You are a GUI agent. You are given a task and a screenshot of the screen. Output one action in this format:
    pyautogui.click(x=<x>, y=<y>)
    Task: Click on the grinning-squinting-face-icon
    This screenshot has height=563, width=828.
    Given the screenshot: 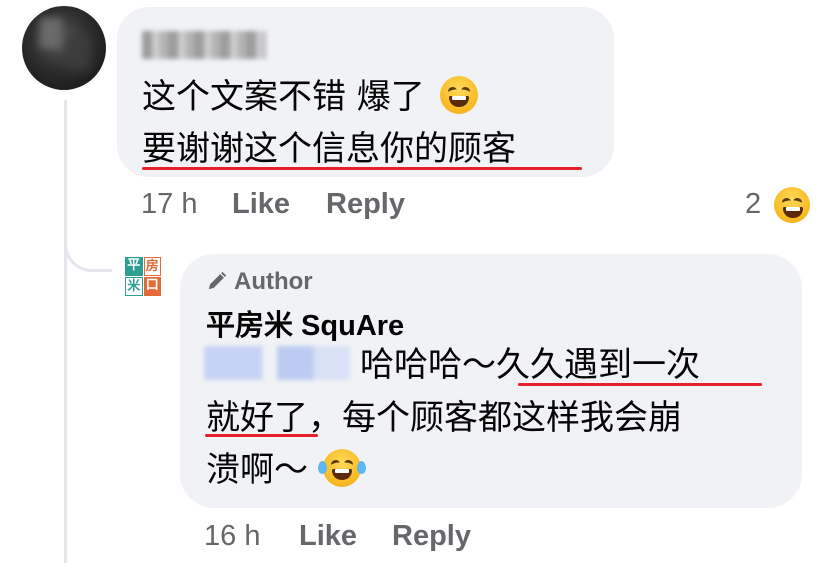 What is the action you would take?
    pyautogui.click(x=458, y=95)
    